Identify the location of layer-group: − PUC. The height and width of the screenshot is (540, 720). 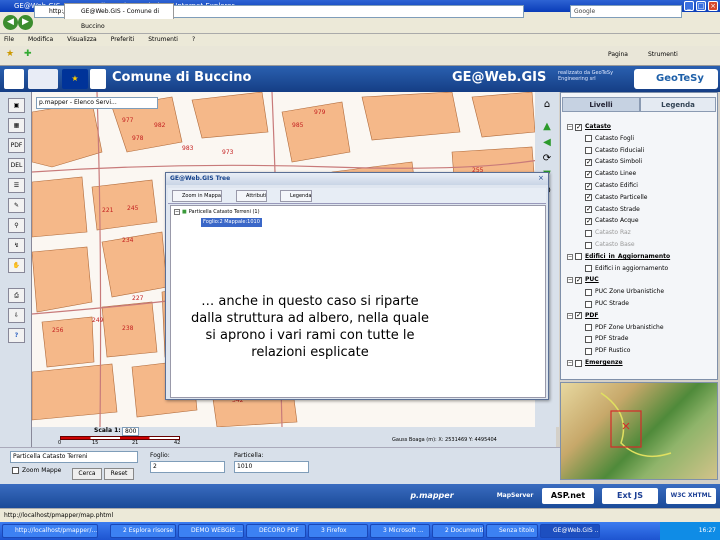
(583, 280).